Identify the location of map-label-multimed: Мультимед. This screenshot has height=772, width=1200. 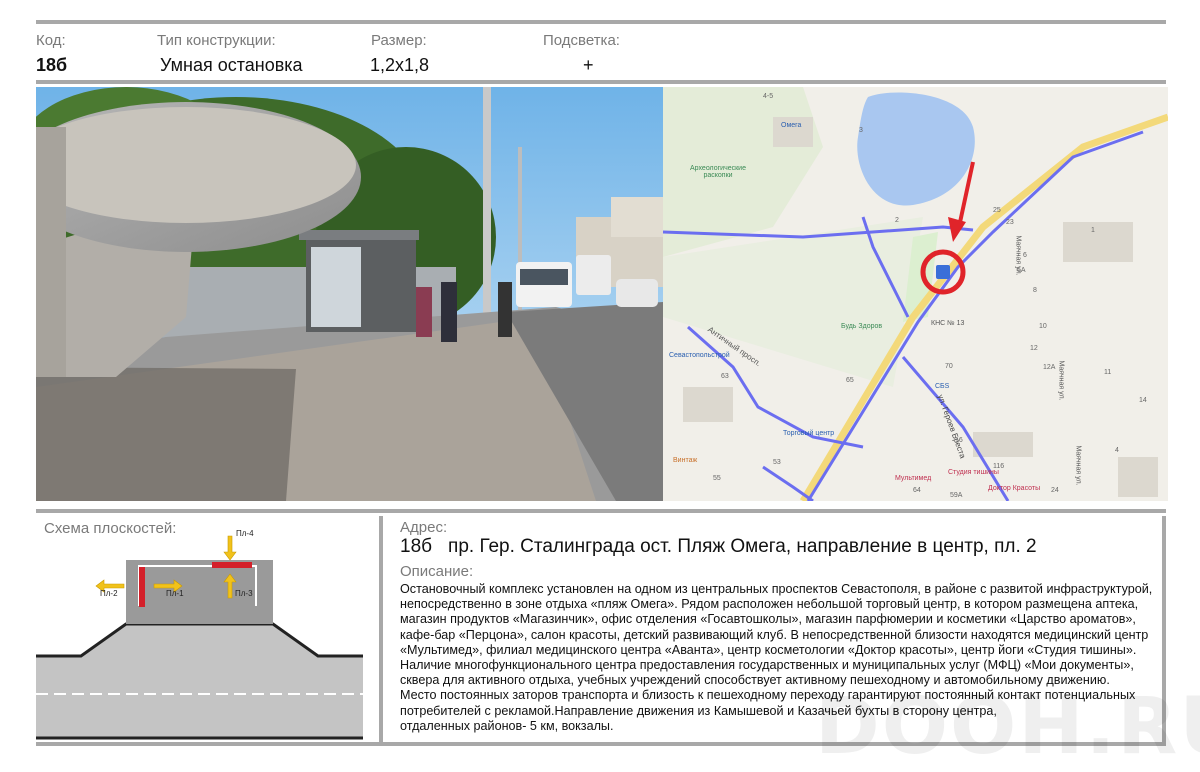
(913, 478).